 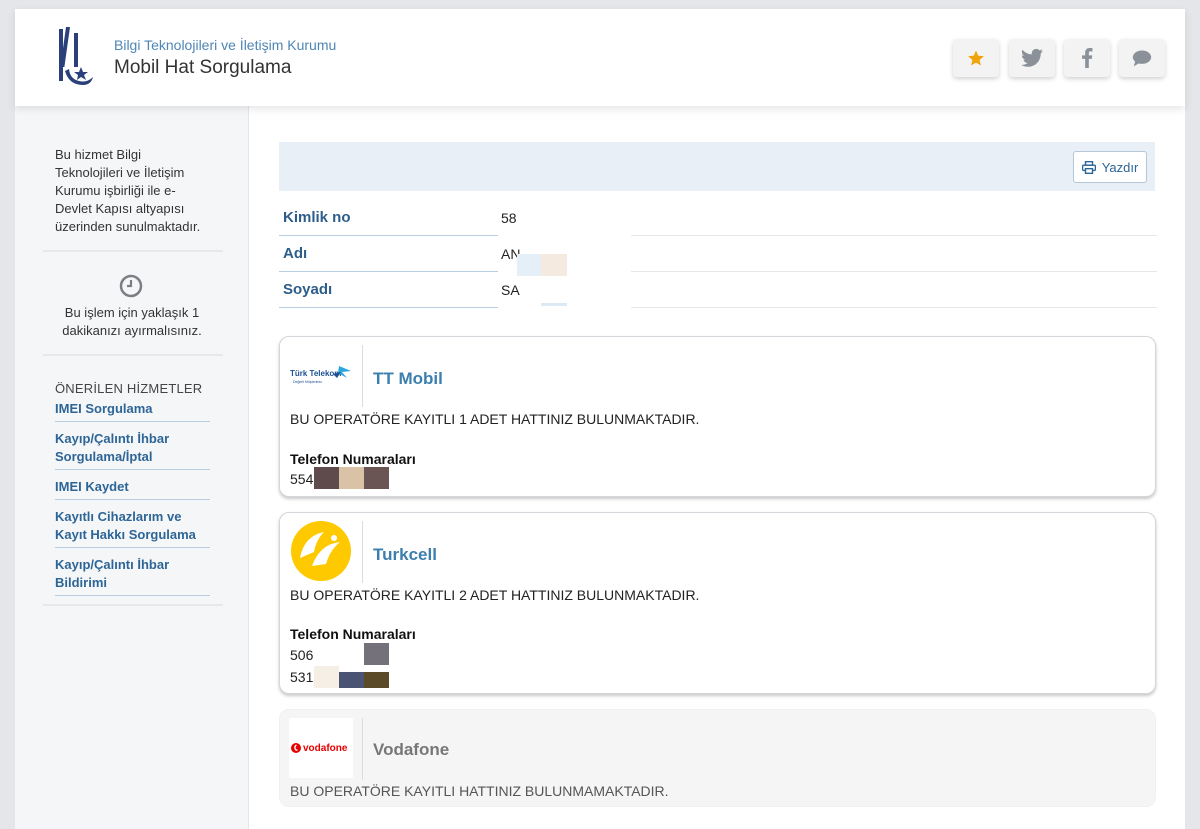 I want to click on phone-number: 531, so click(x=302, y=677).